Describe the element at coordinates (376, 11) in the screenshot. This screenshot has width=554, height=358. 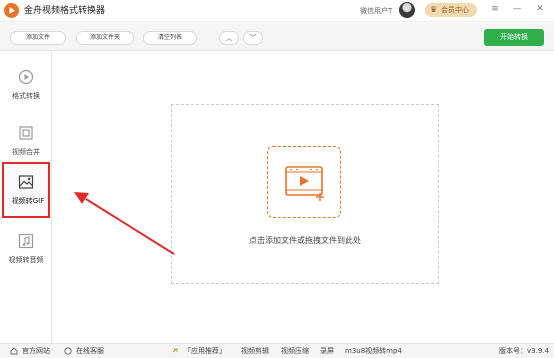
I see `user-name: 微信用户T` at that location.